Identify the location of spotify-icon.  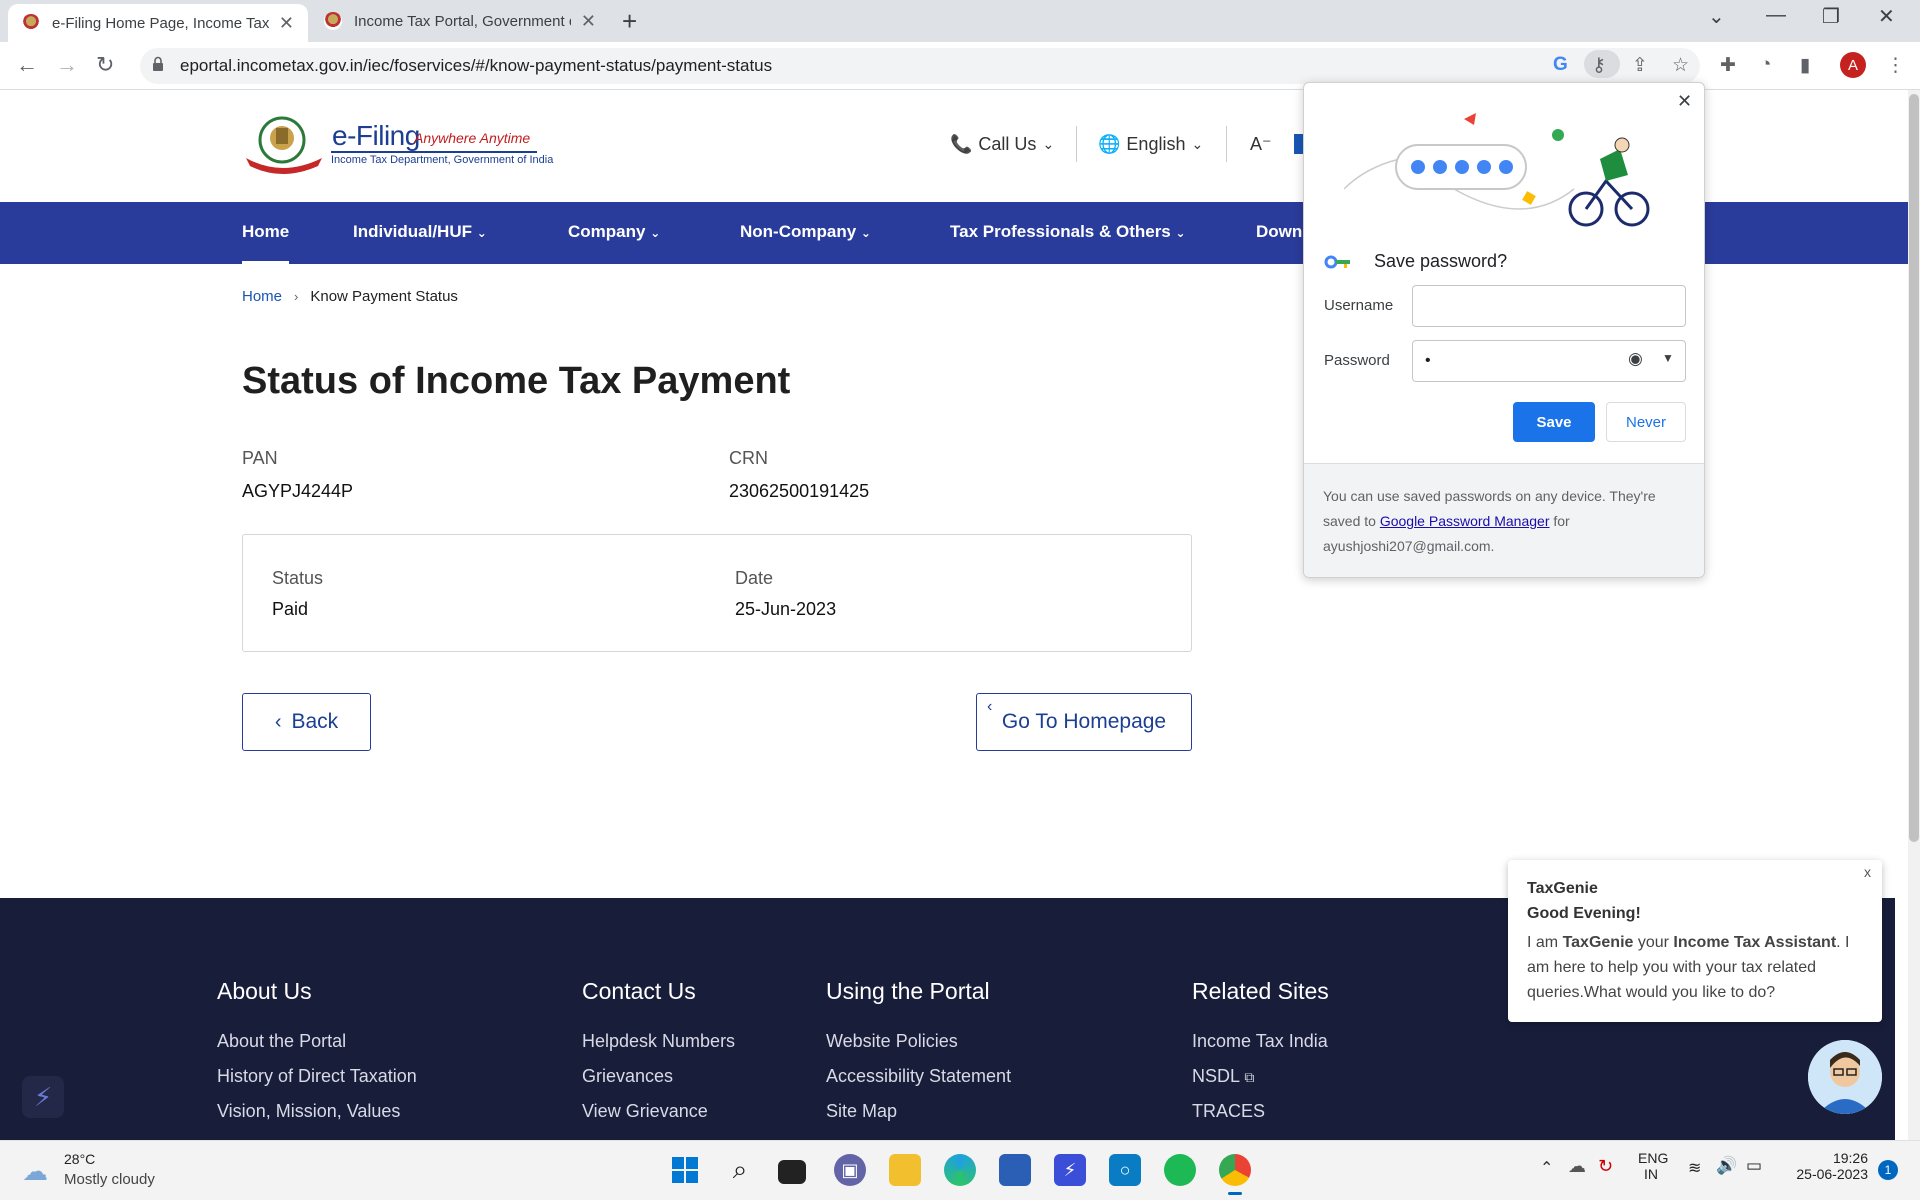
(1180, 1170).